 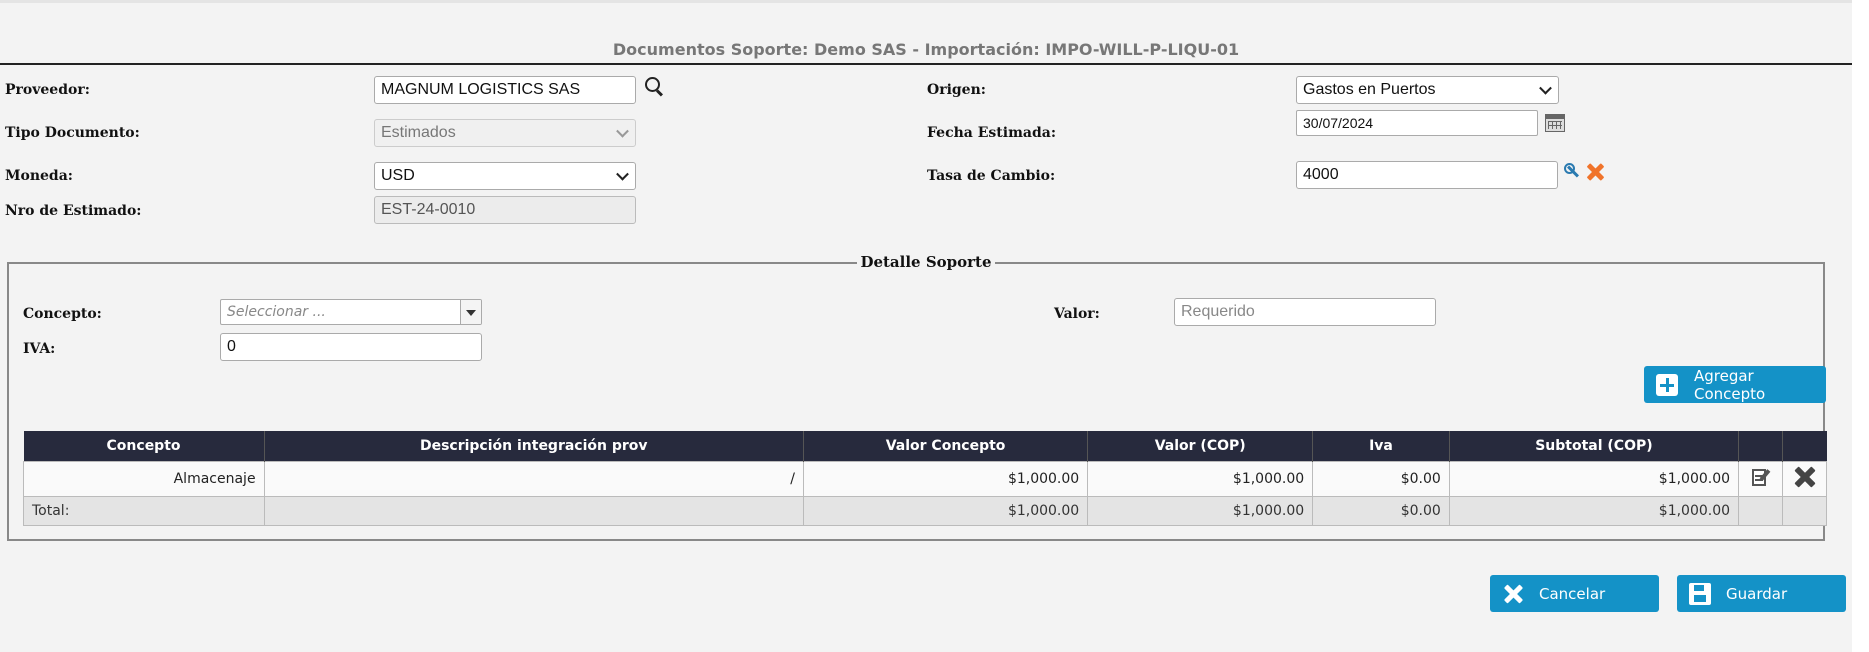 I want to click on cell-iva: $0.00, so click(x=1381, y=479).